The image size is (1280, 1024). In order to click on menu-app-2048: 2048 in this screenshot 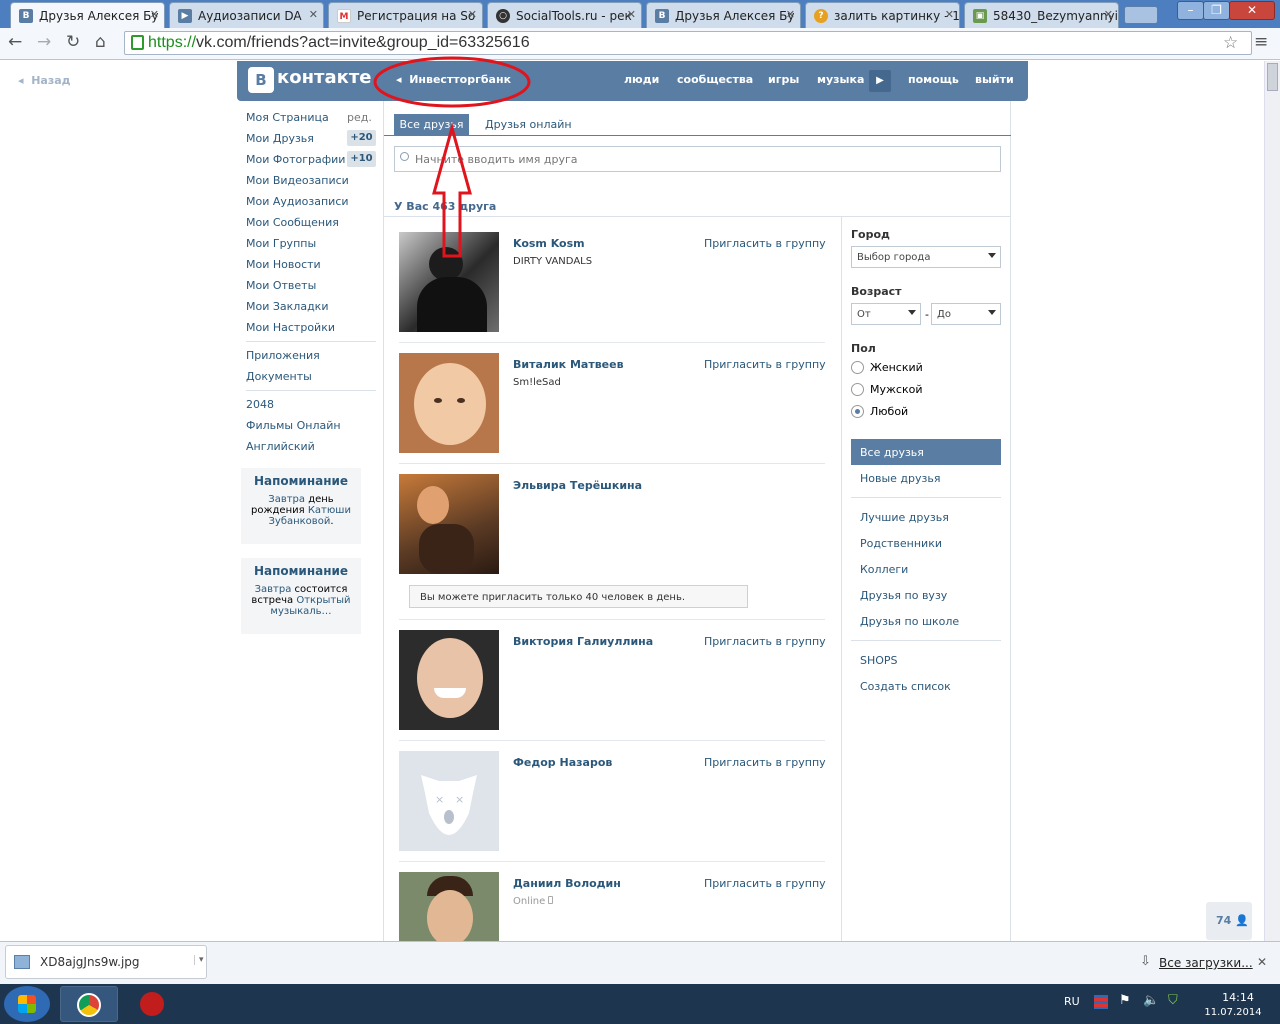, I will do `click(260, 404)`.